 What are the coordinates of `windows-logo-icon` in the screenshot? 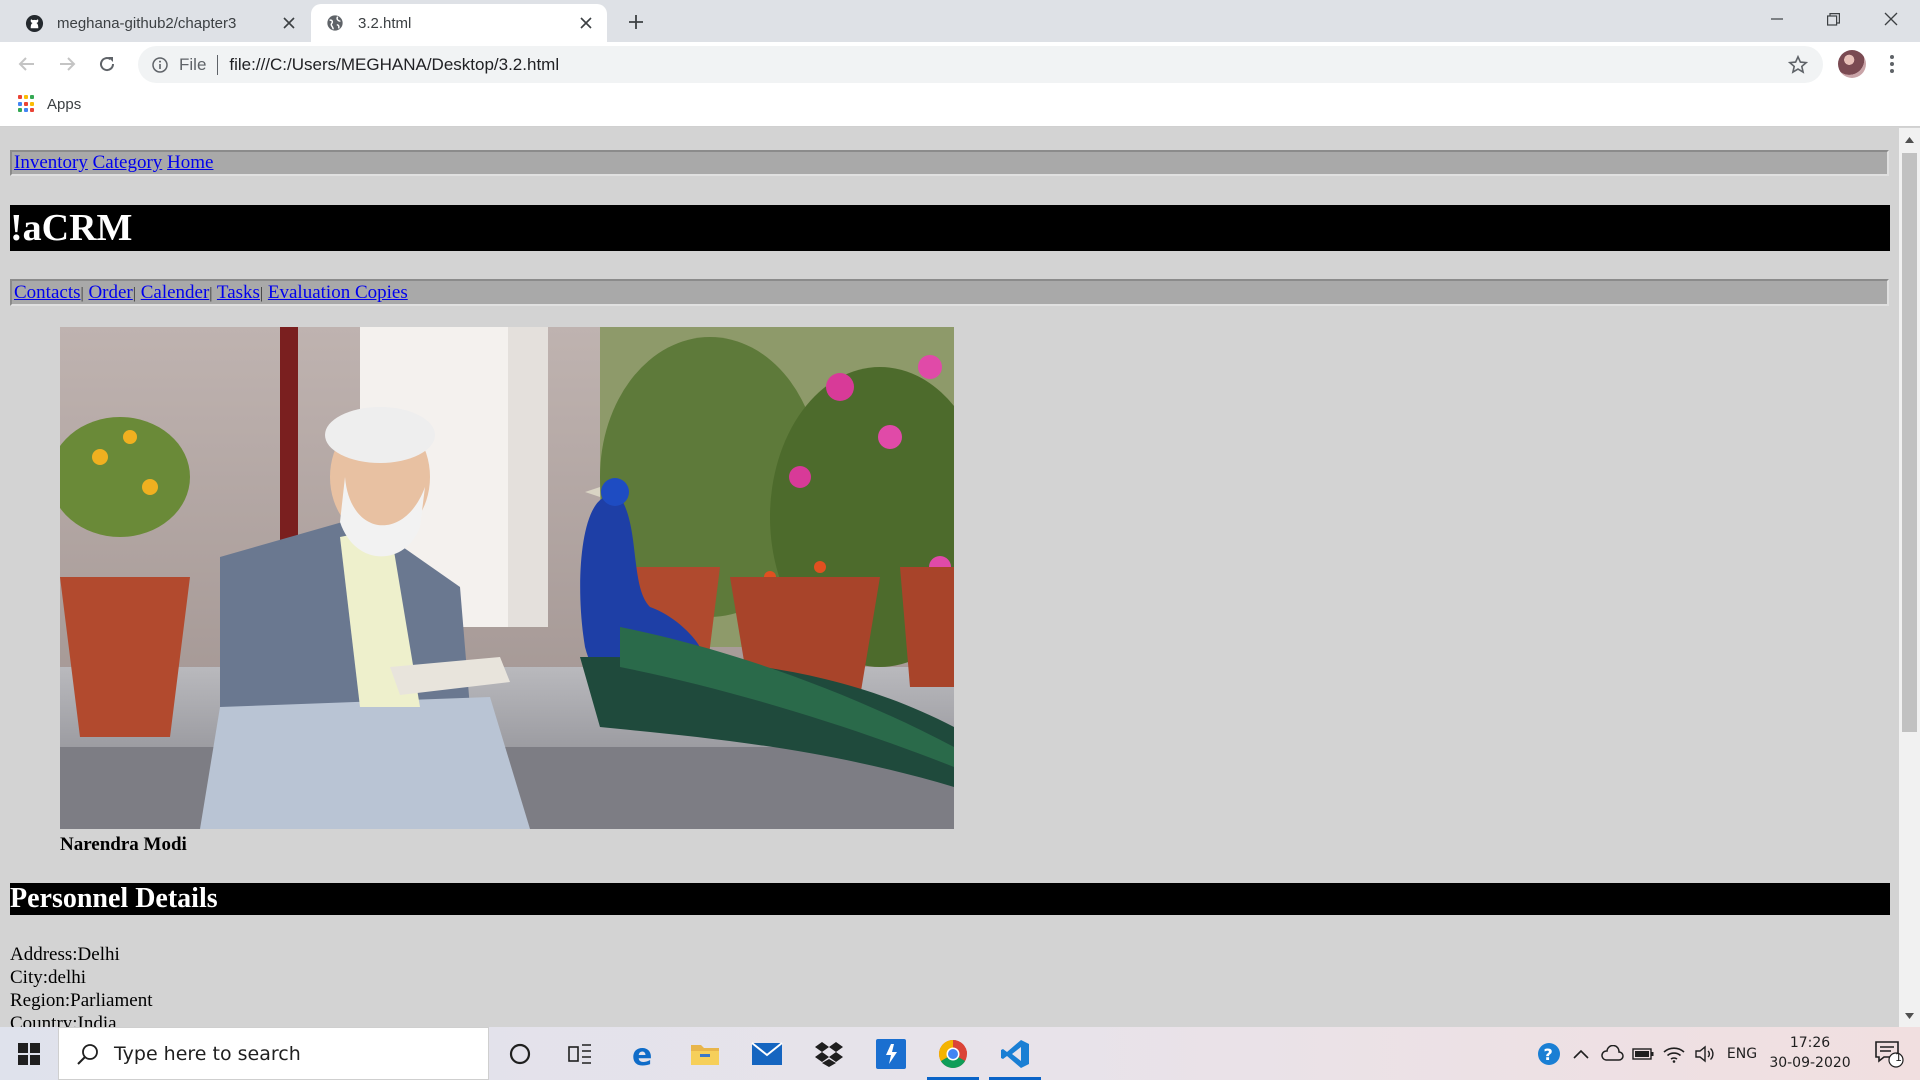 It's located at (29, 1053).